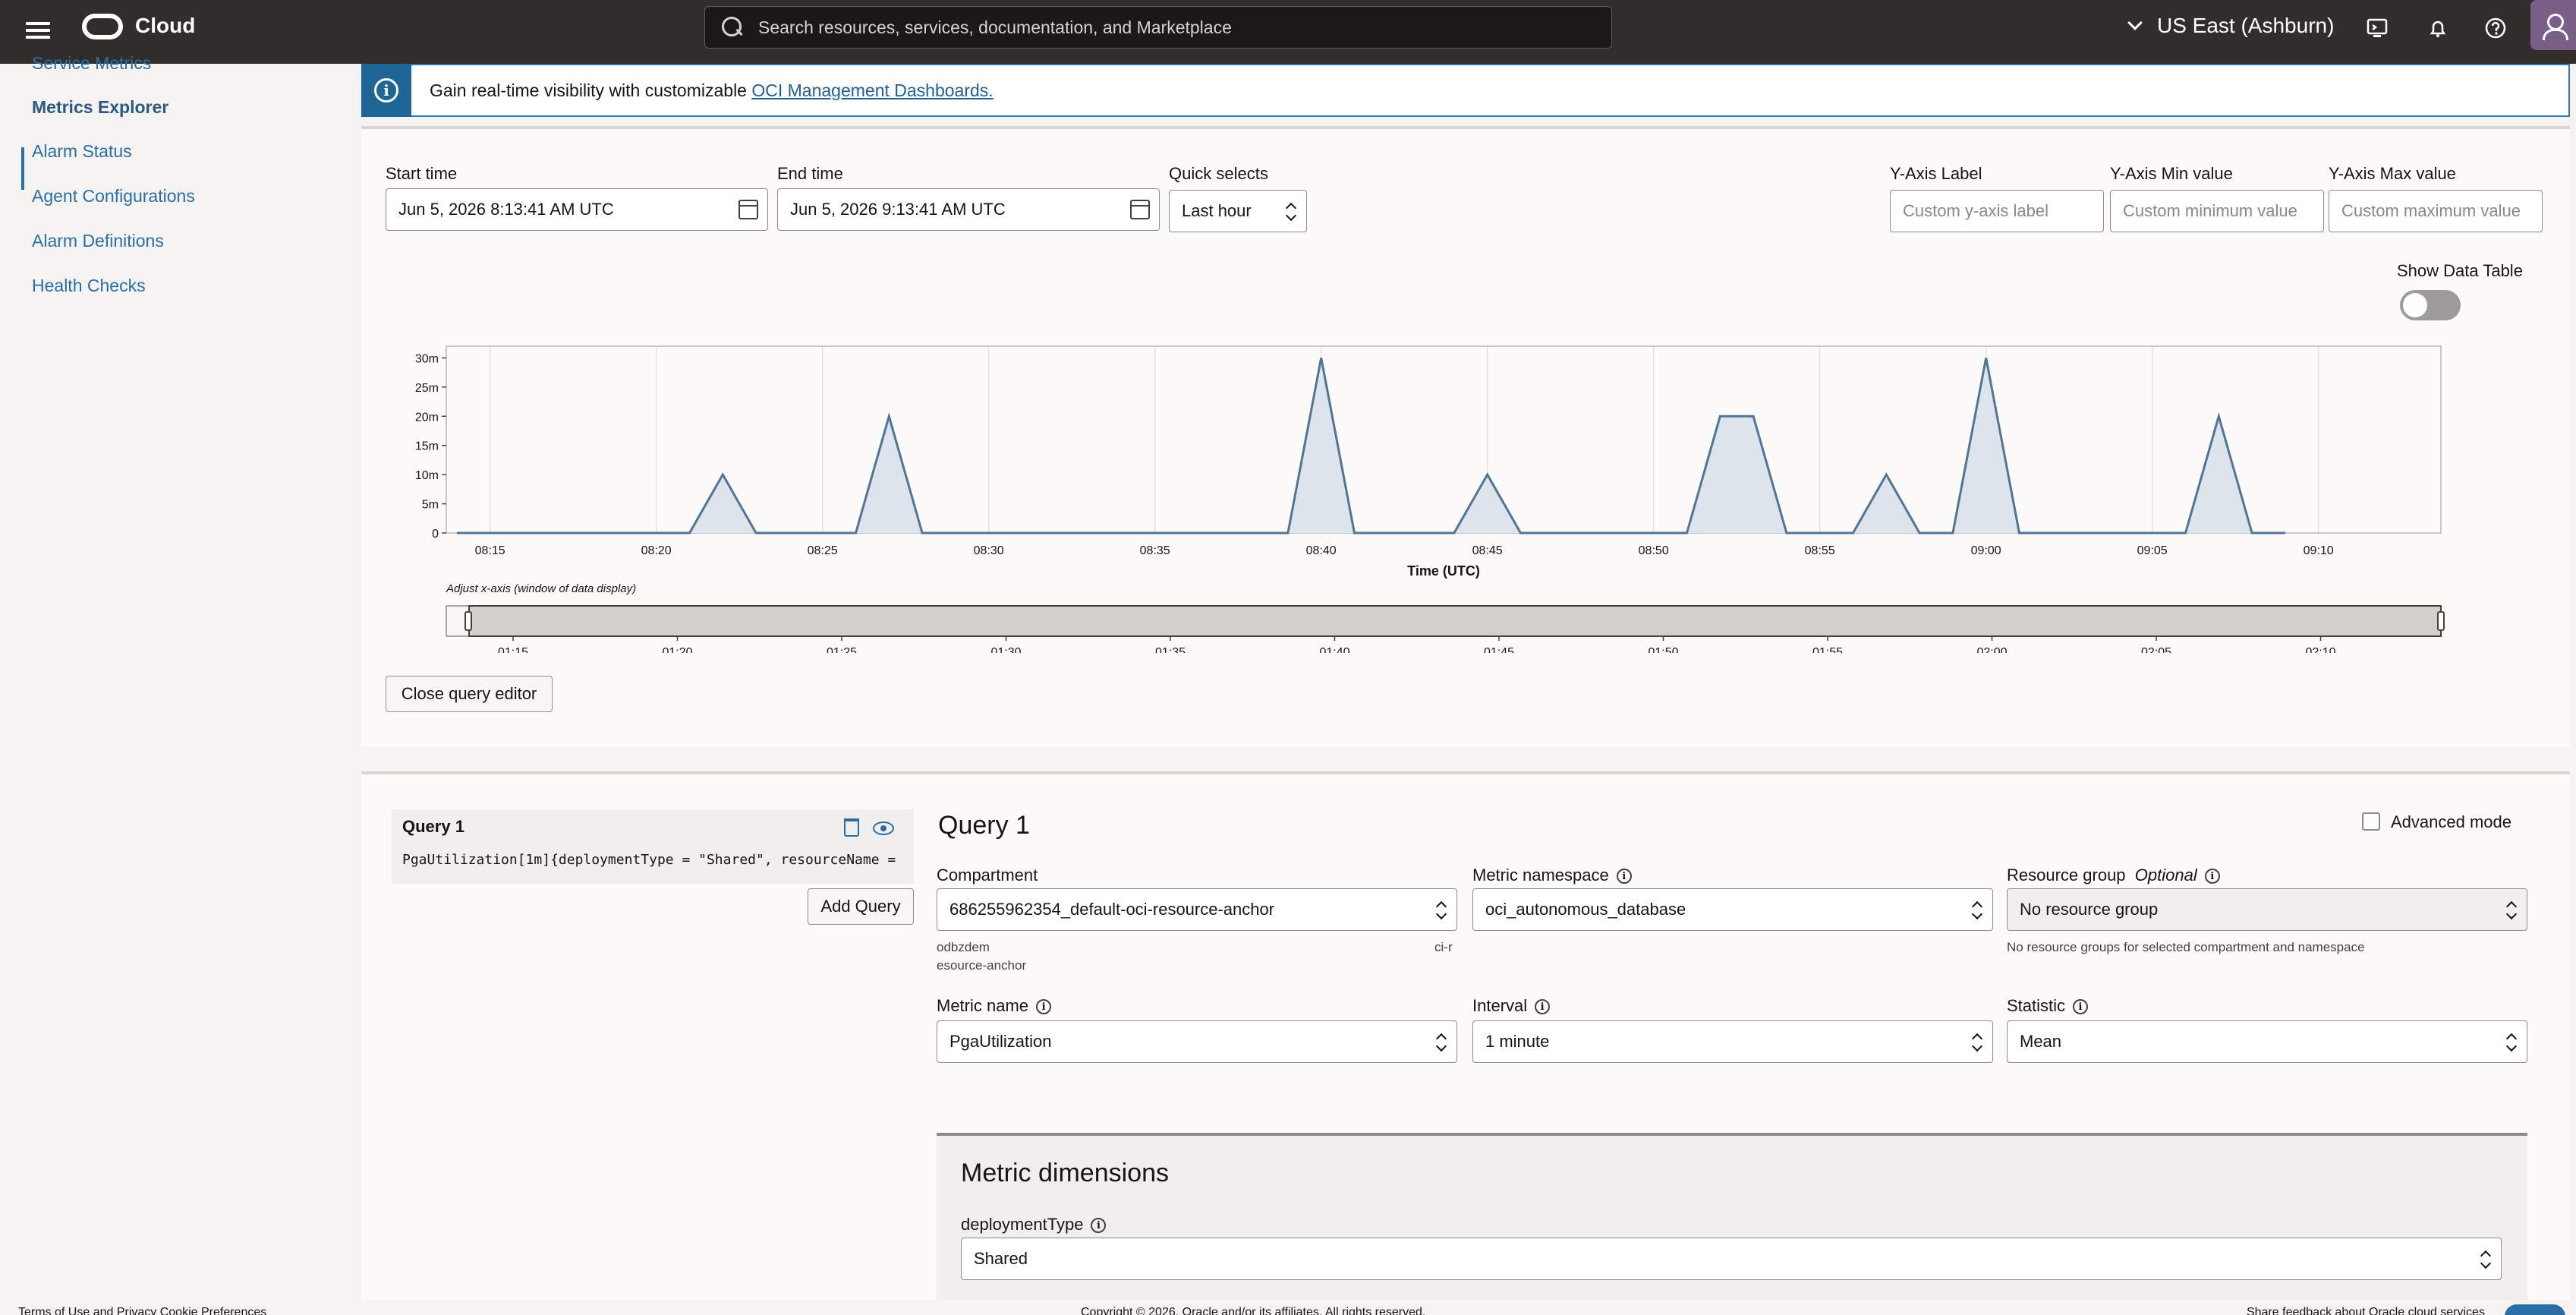 This screenshot has height=1315, width=2576. I want to click on feedback-toggle, so click(2535, 1309).